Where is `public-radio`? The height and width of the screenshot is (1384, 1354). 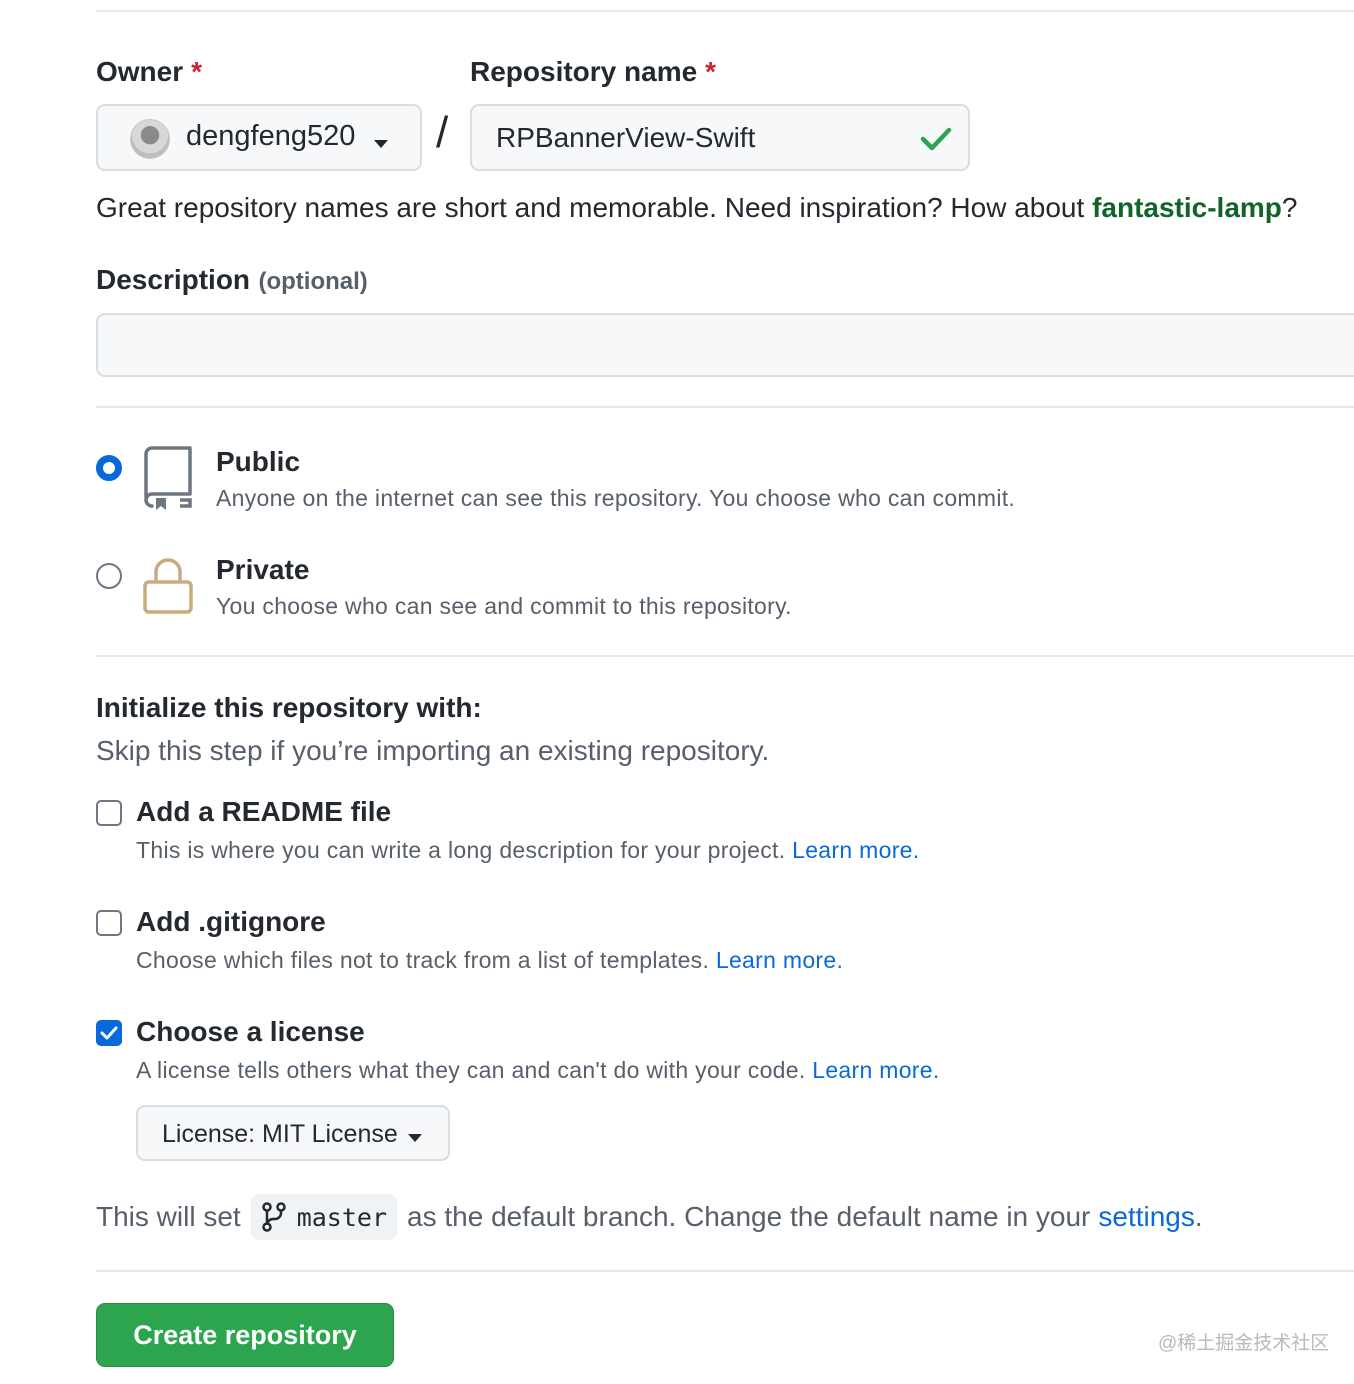 public-radio is located at coordinates (109, 468).